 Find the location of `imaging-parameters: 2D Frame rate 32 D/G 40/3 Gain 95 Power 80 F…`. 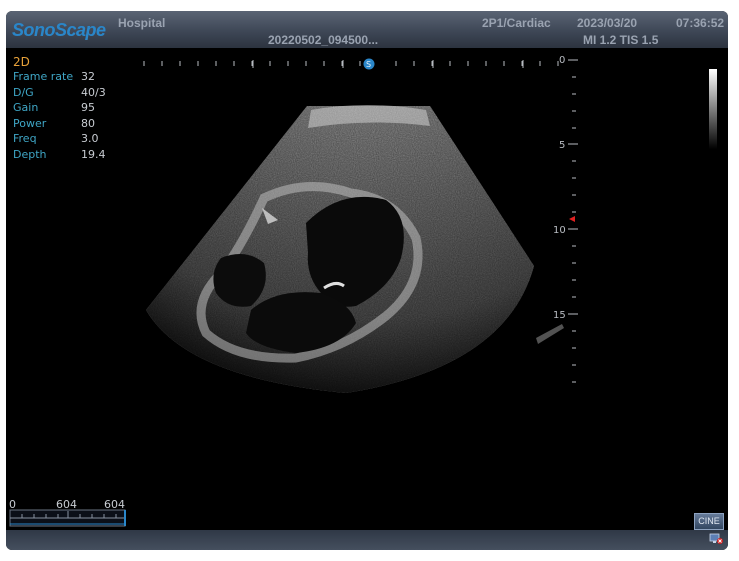

imaging-parameters: 2D Frame rate 32 D/G 40/3 Gain 95 Power 80 F… is located at coordinates (59, 109).